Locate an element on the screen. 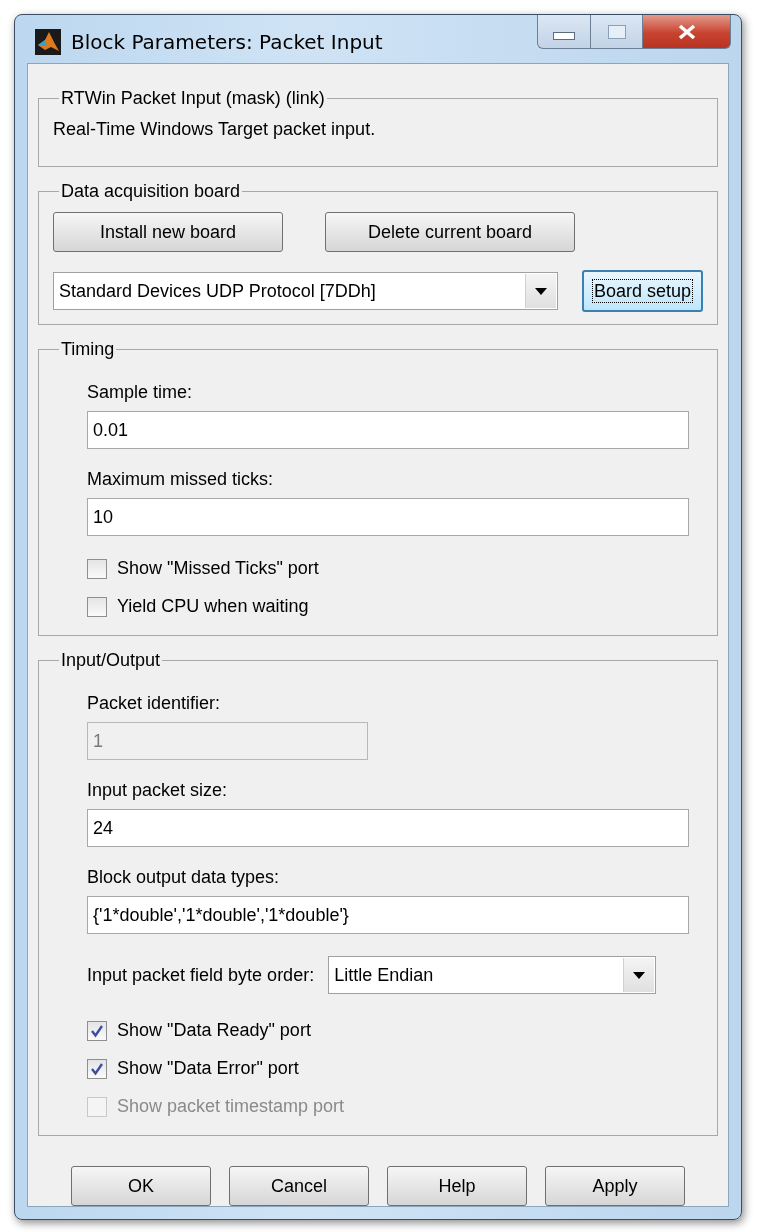  push-button: Delete current board is located at coordinates (450, 232).